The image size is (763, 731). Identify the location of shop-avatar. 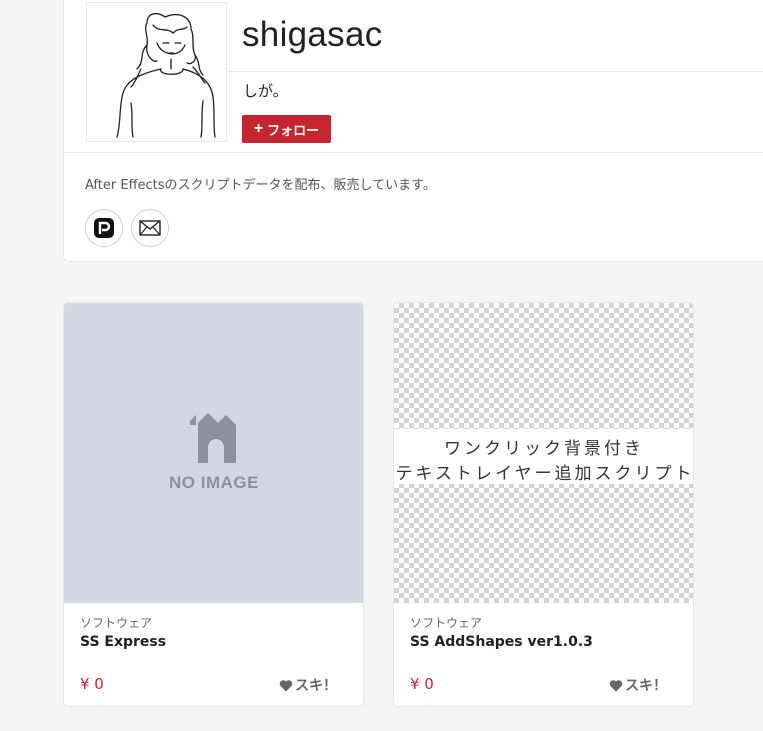
(156, 72).